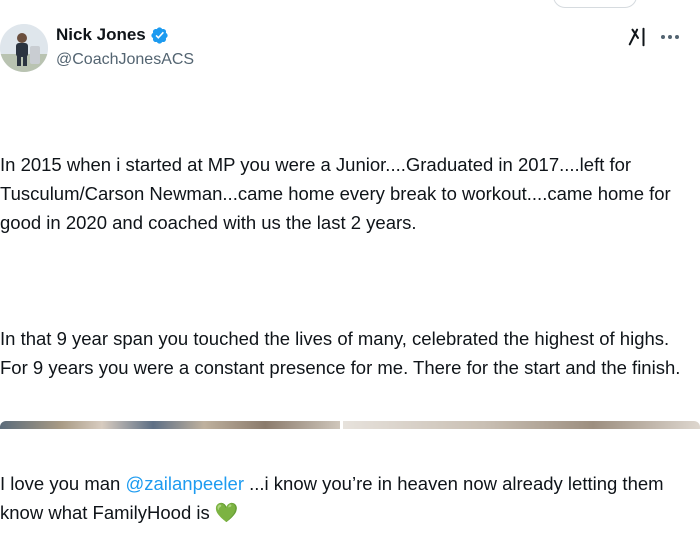 Image resolution: width=700 pixels, height=557 pixels. What do you see at coordinates (638, 37) in the screenshot?
I see `grok-icon` at bounding box center [638, 37].